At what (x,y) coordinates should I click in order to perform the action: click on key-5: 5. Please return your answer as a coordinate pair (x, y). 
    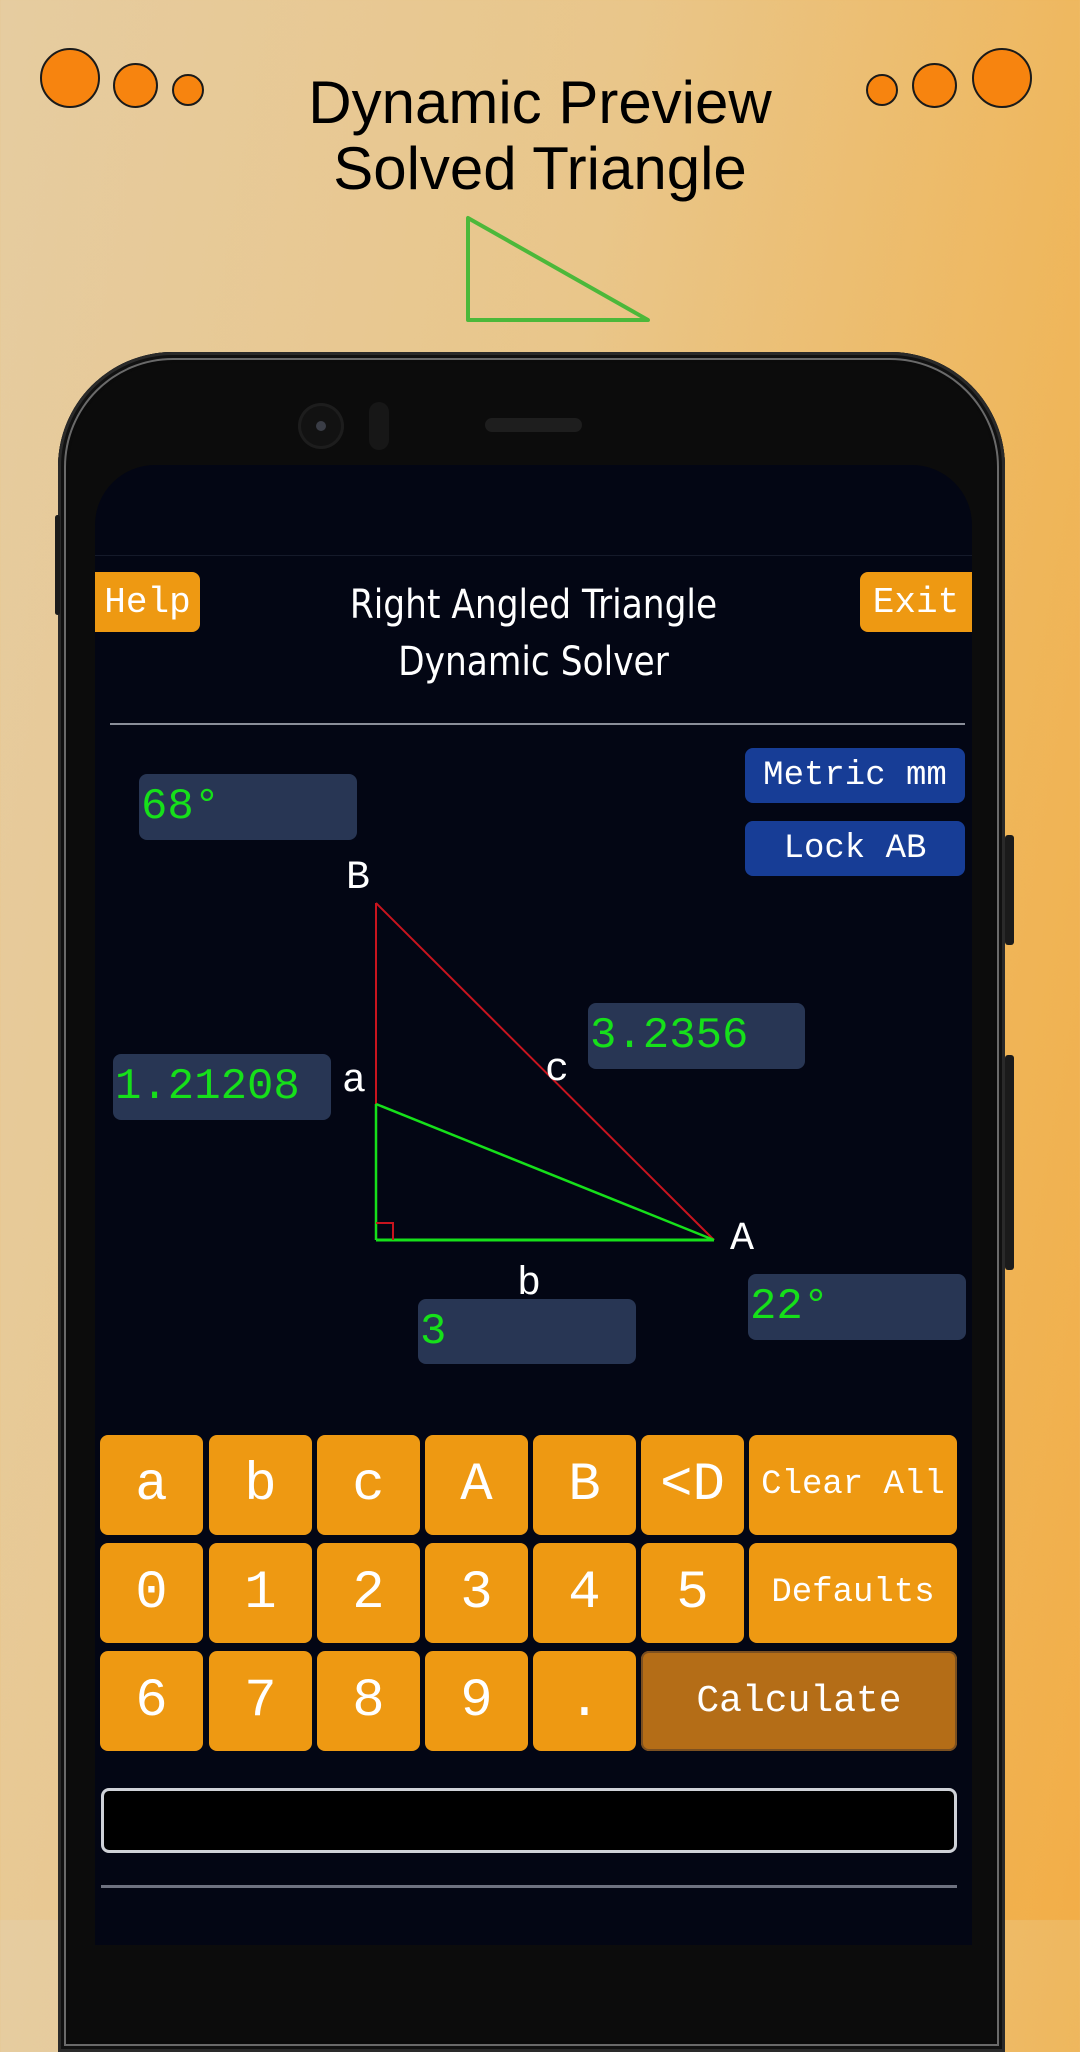
    Looking at the image, I should click on (692, 1593).